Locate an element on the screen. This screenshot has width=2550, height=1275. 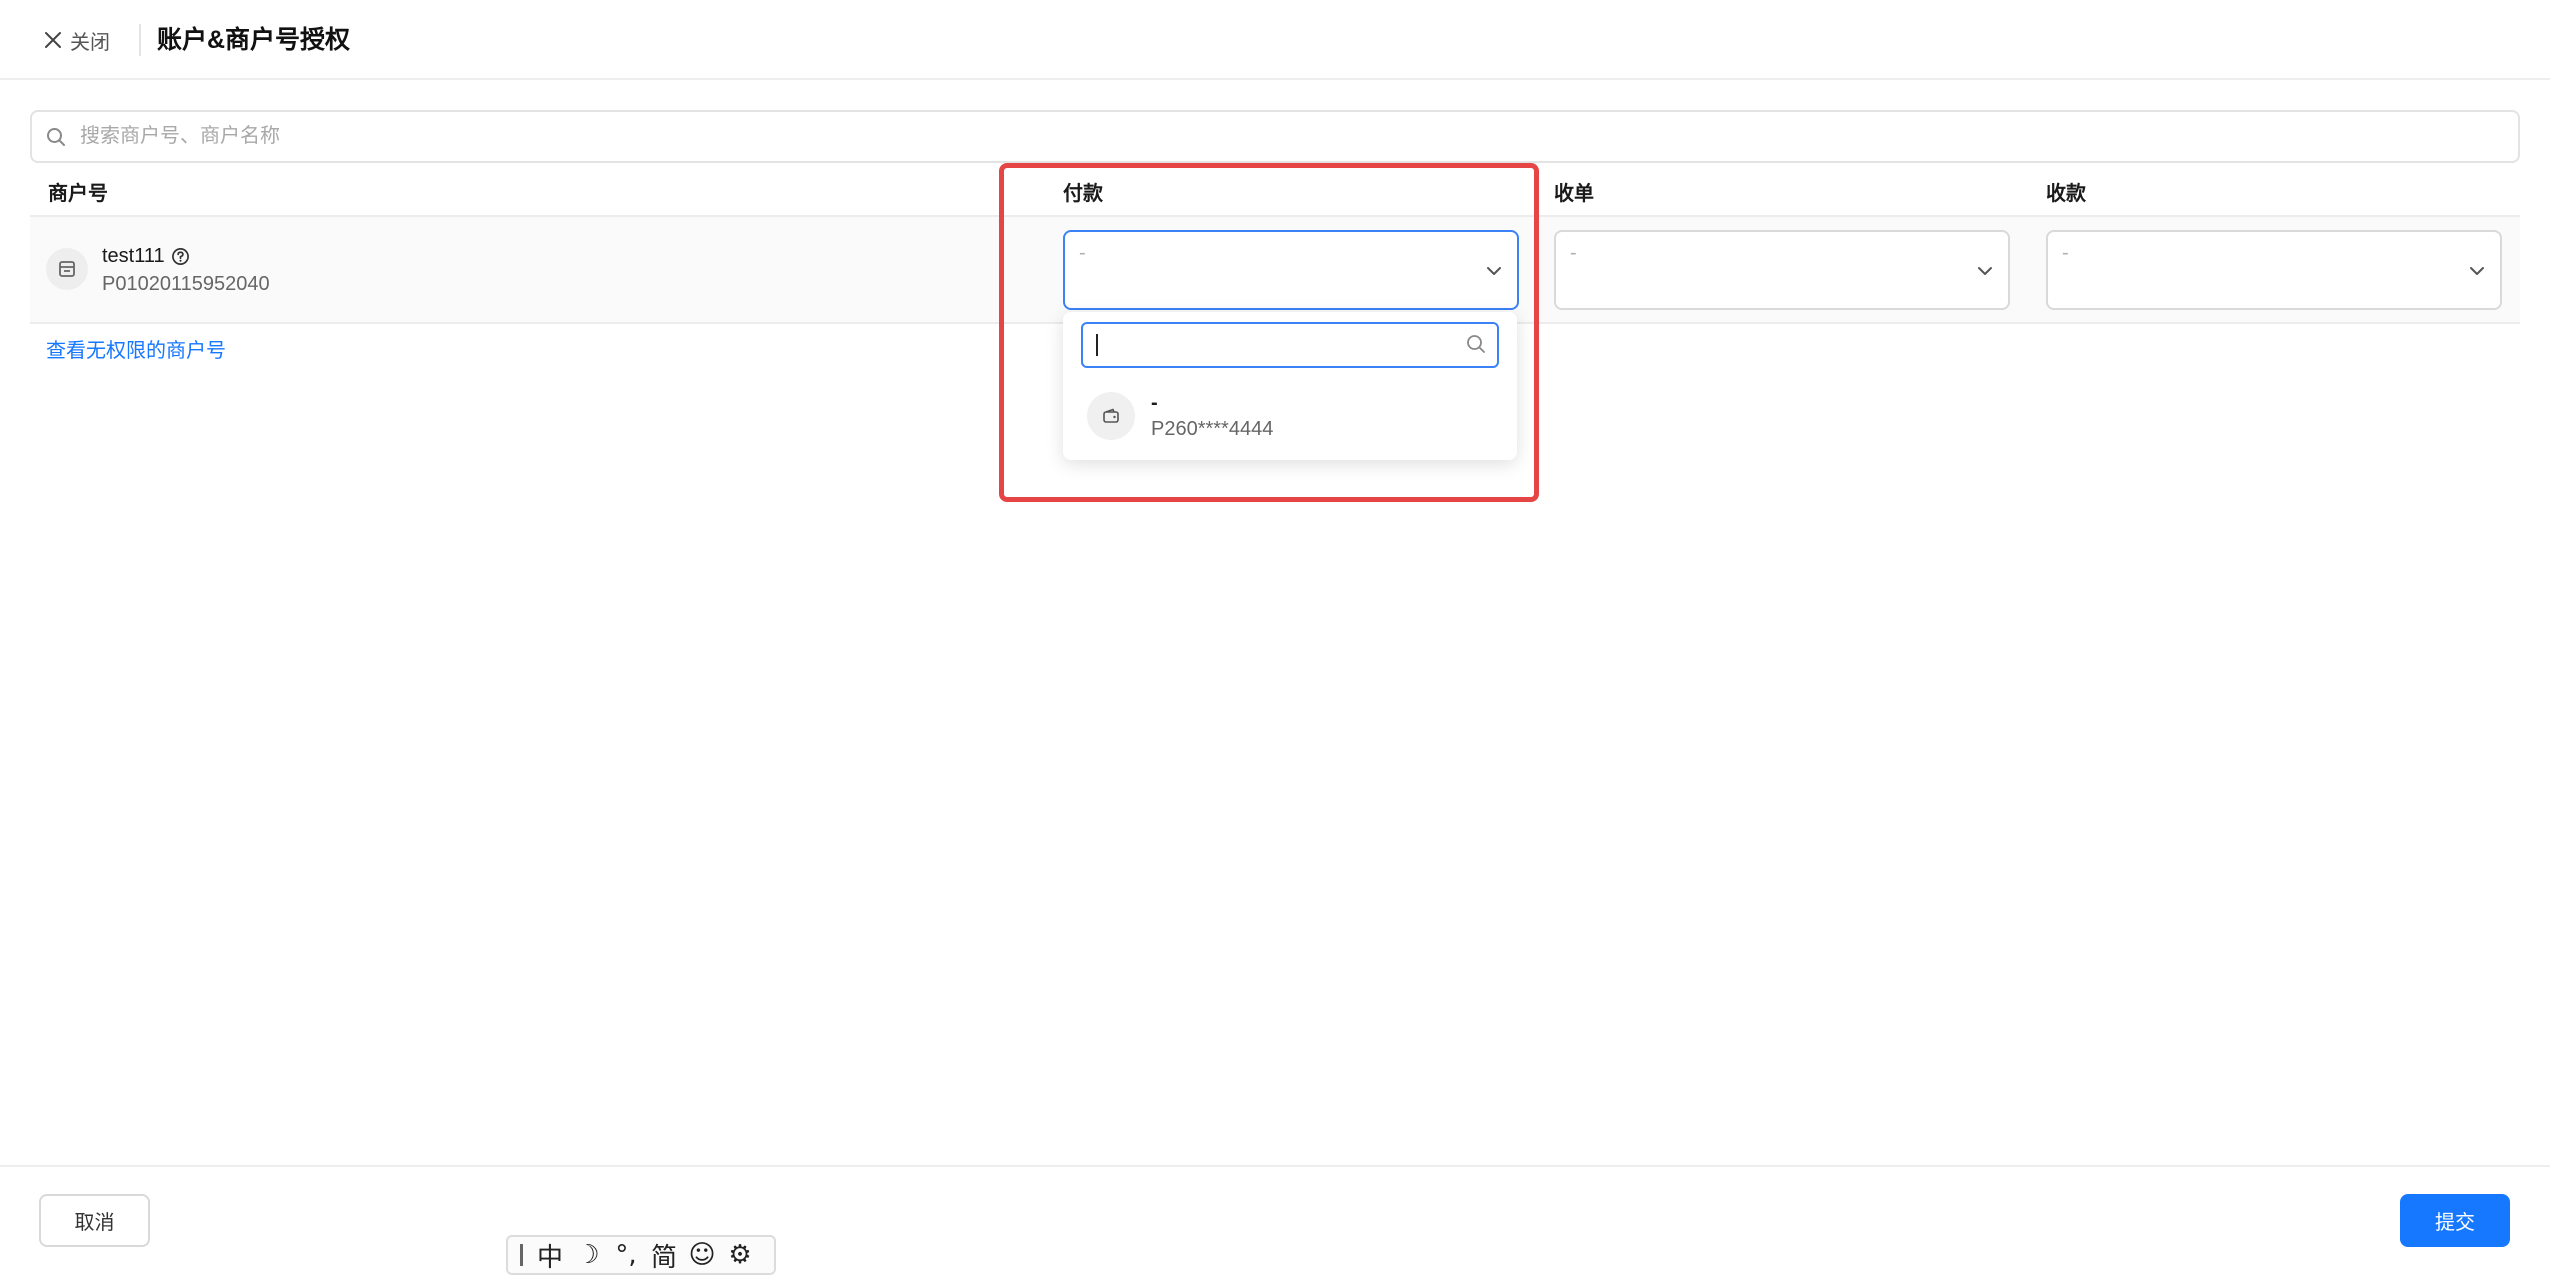
view-unauthorized-merchants-link: 查看无权限的商户号 is located at coordinates (136, 351).